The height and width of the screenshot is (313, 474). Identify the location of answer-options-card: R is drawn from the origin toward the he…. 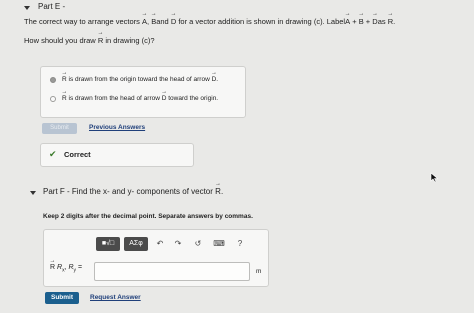
(143, 92).